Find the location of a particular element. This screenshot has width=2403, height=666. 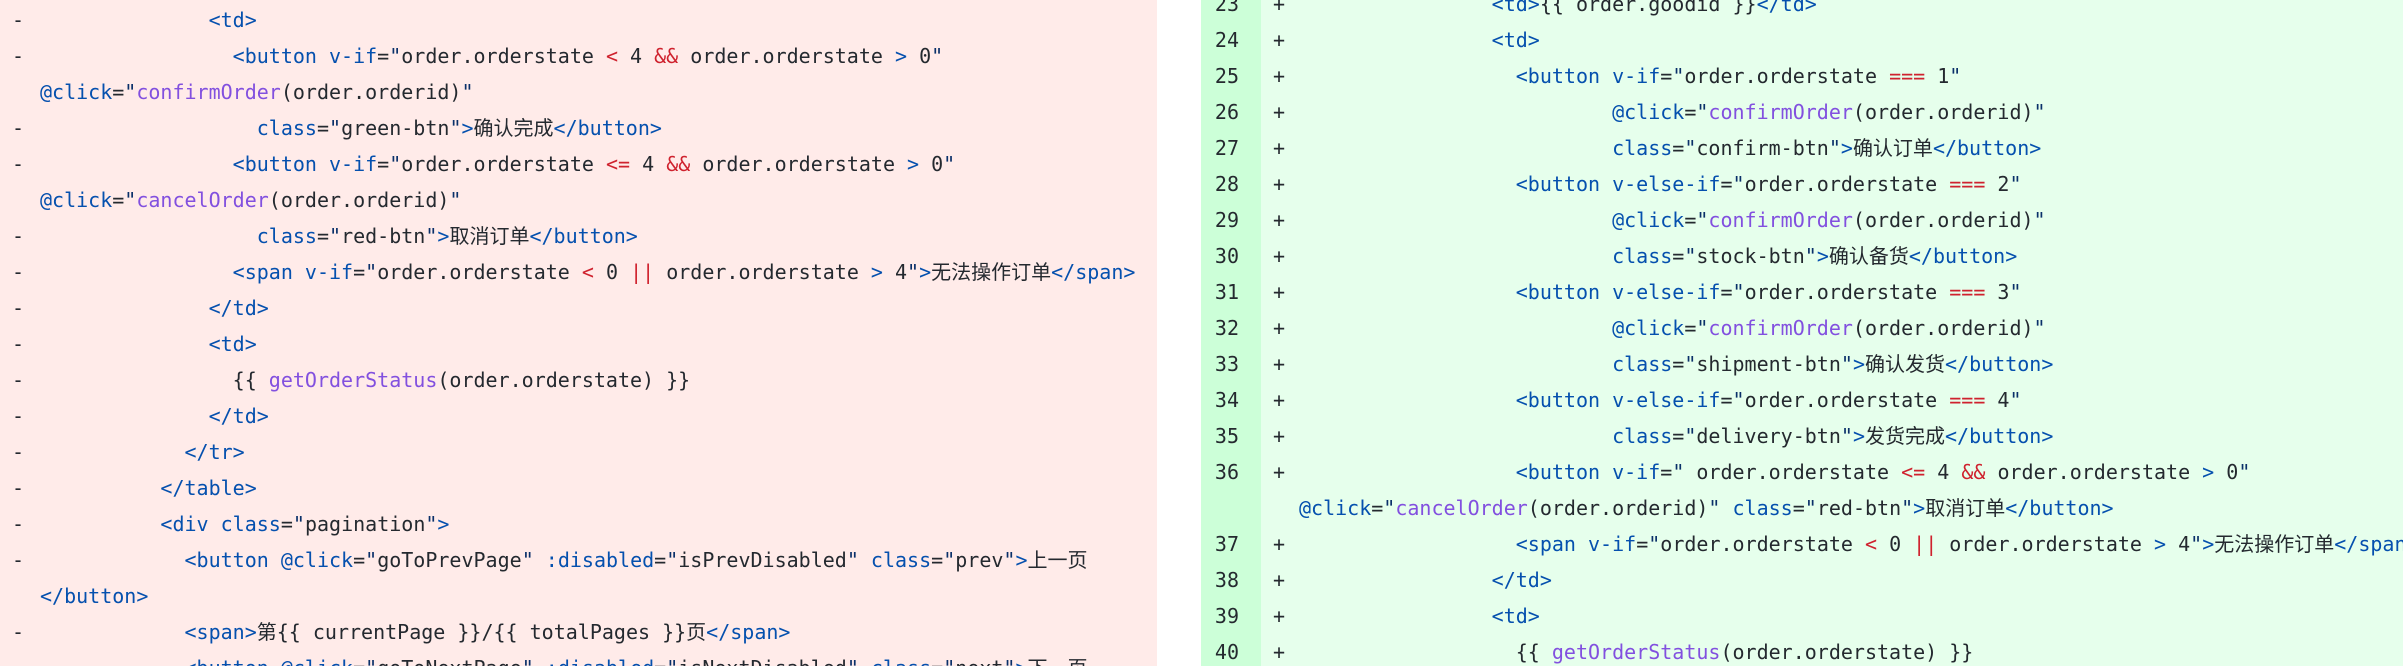

diff-line: - {{ getOrderStatus(order.orderstate) }} is located at coordinates (578, 380).